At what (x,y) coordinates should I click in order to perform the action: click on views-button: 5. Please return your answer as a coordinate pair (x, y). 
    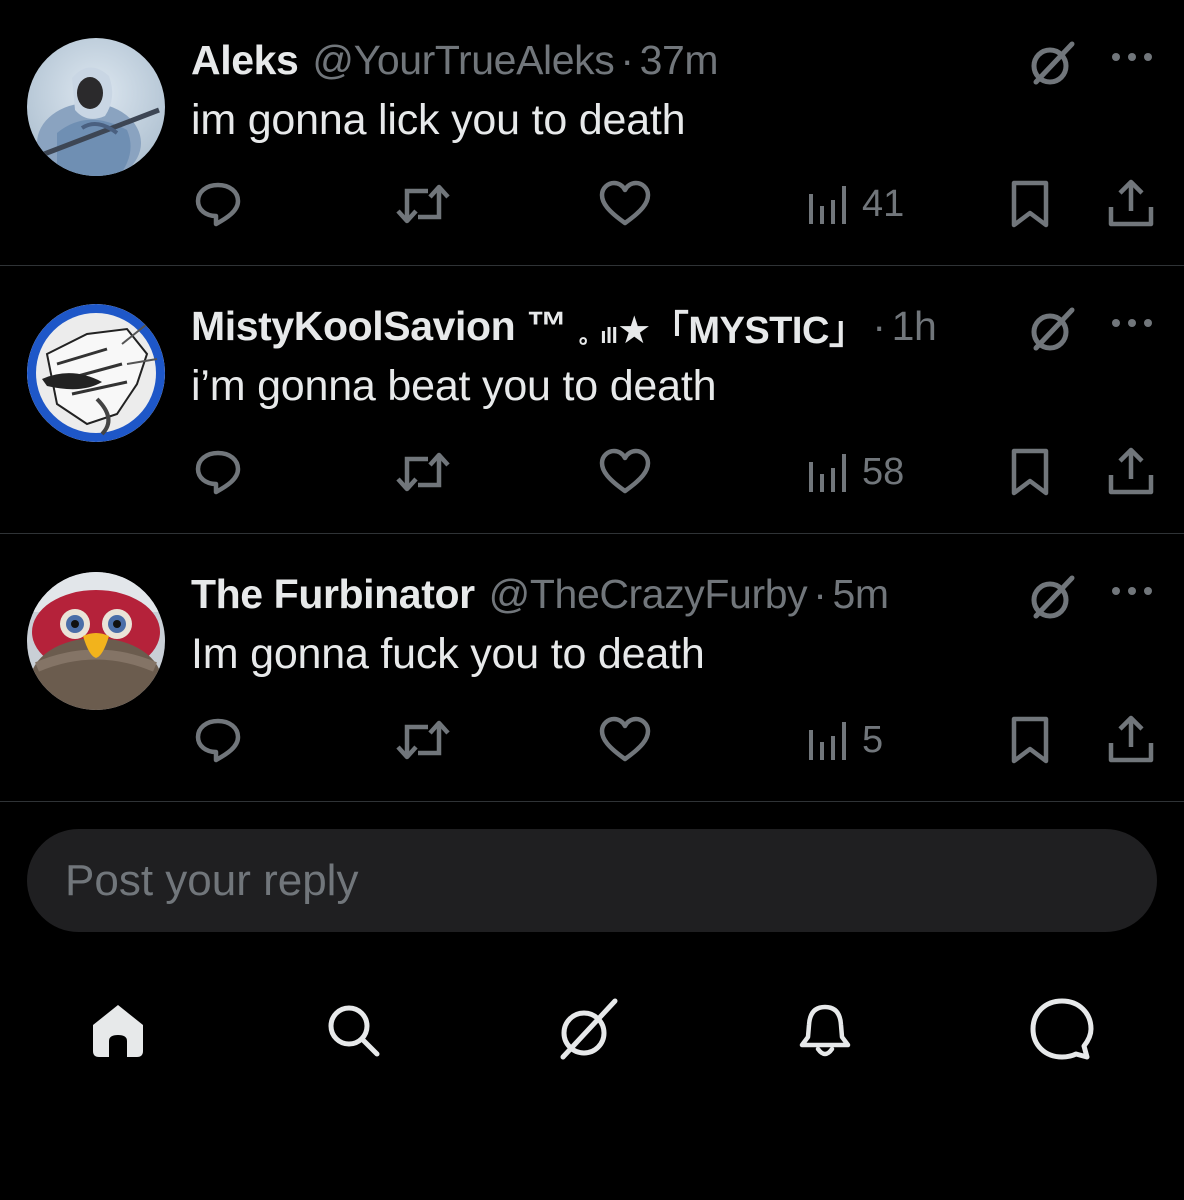
    Looking at the image, I should click on (844, 740).